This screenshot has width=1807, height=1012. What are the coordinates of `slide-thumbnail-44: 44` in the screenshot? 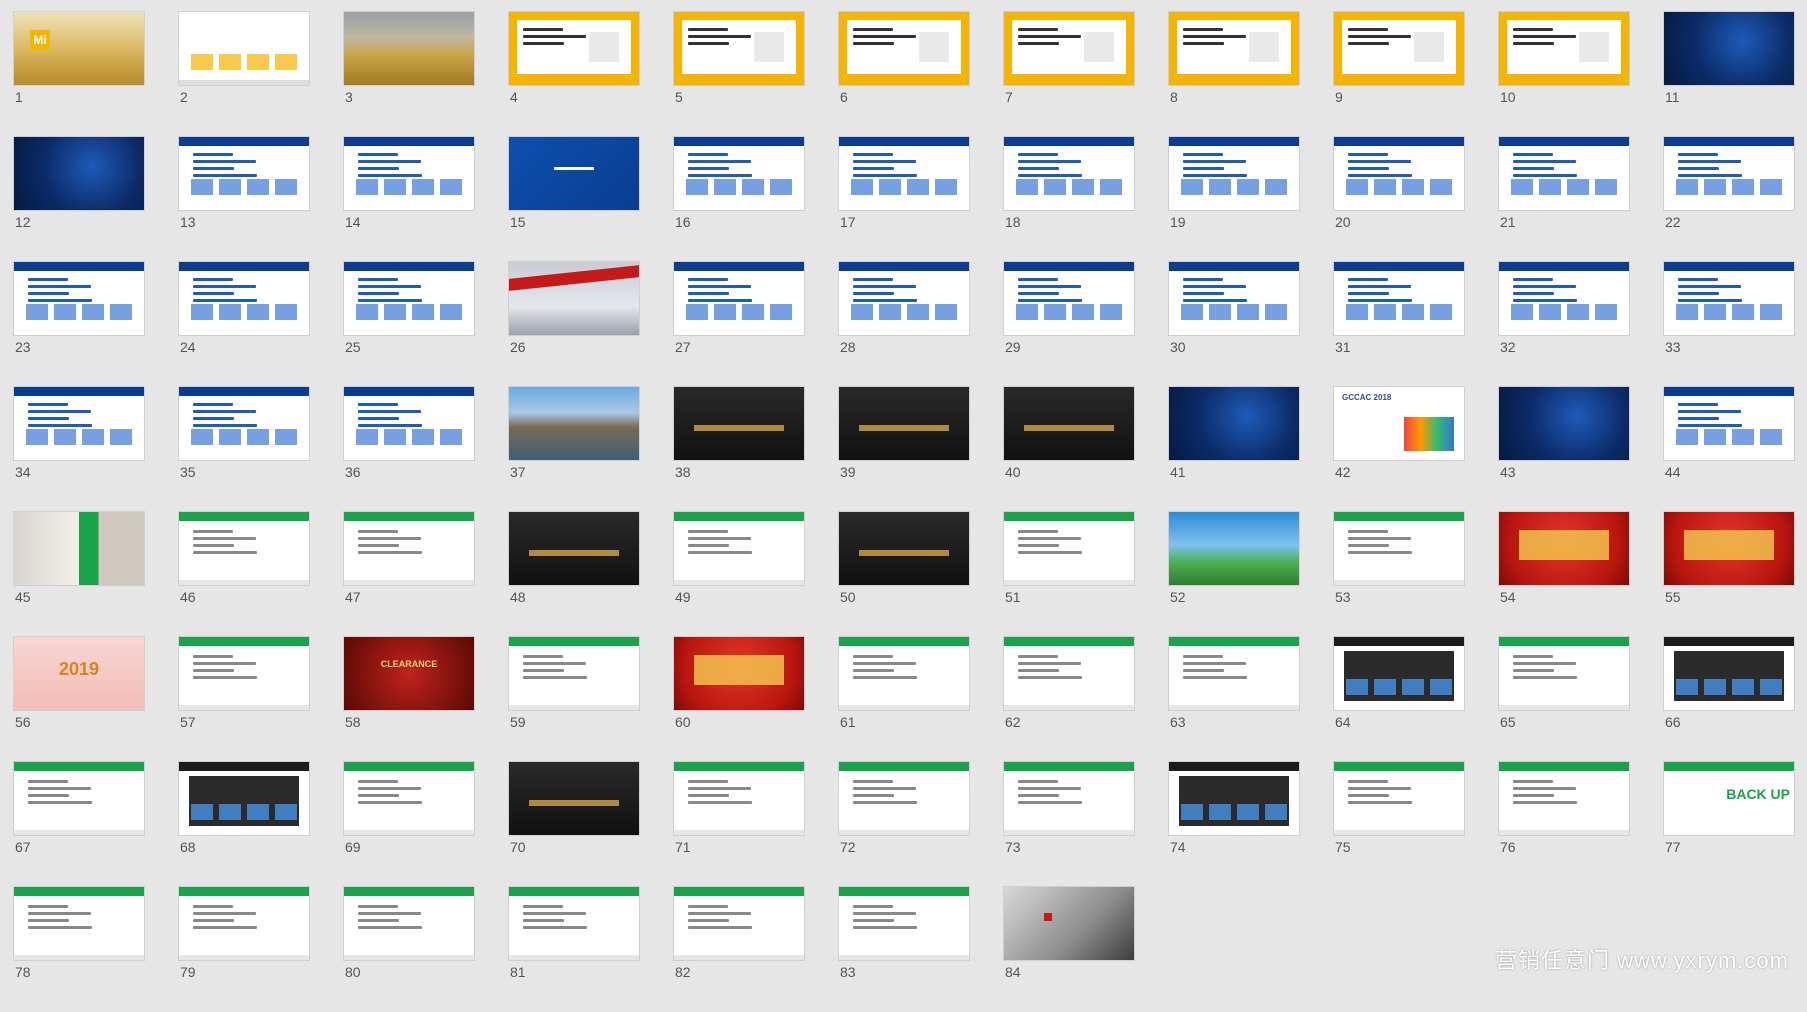 It's located at (1729, 449).